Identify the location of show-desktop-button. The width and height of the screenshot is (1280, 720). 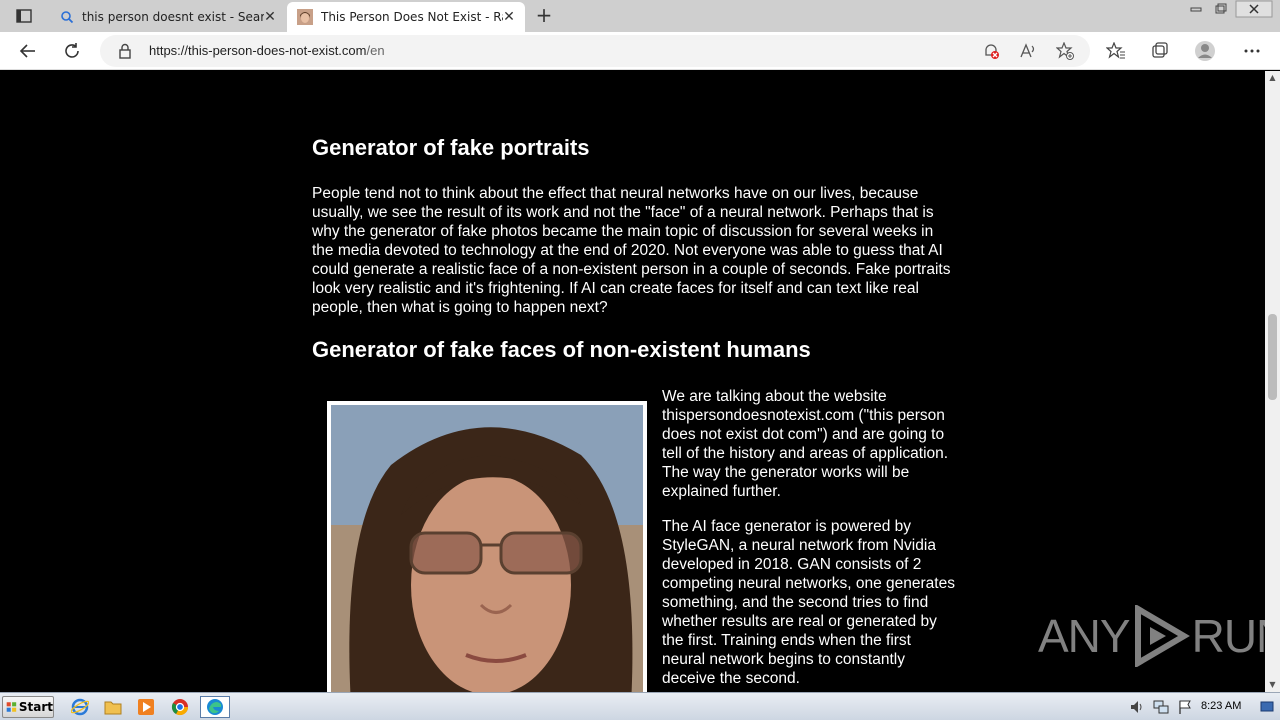
(1267, 707).